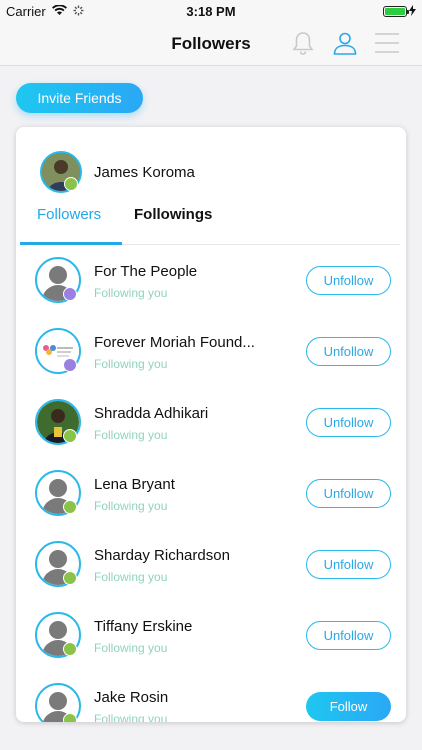 The width and height of the screenshot is (422, 750). I want to click on list-item: For The People Following you Unfollow, so click(211, 282).